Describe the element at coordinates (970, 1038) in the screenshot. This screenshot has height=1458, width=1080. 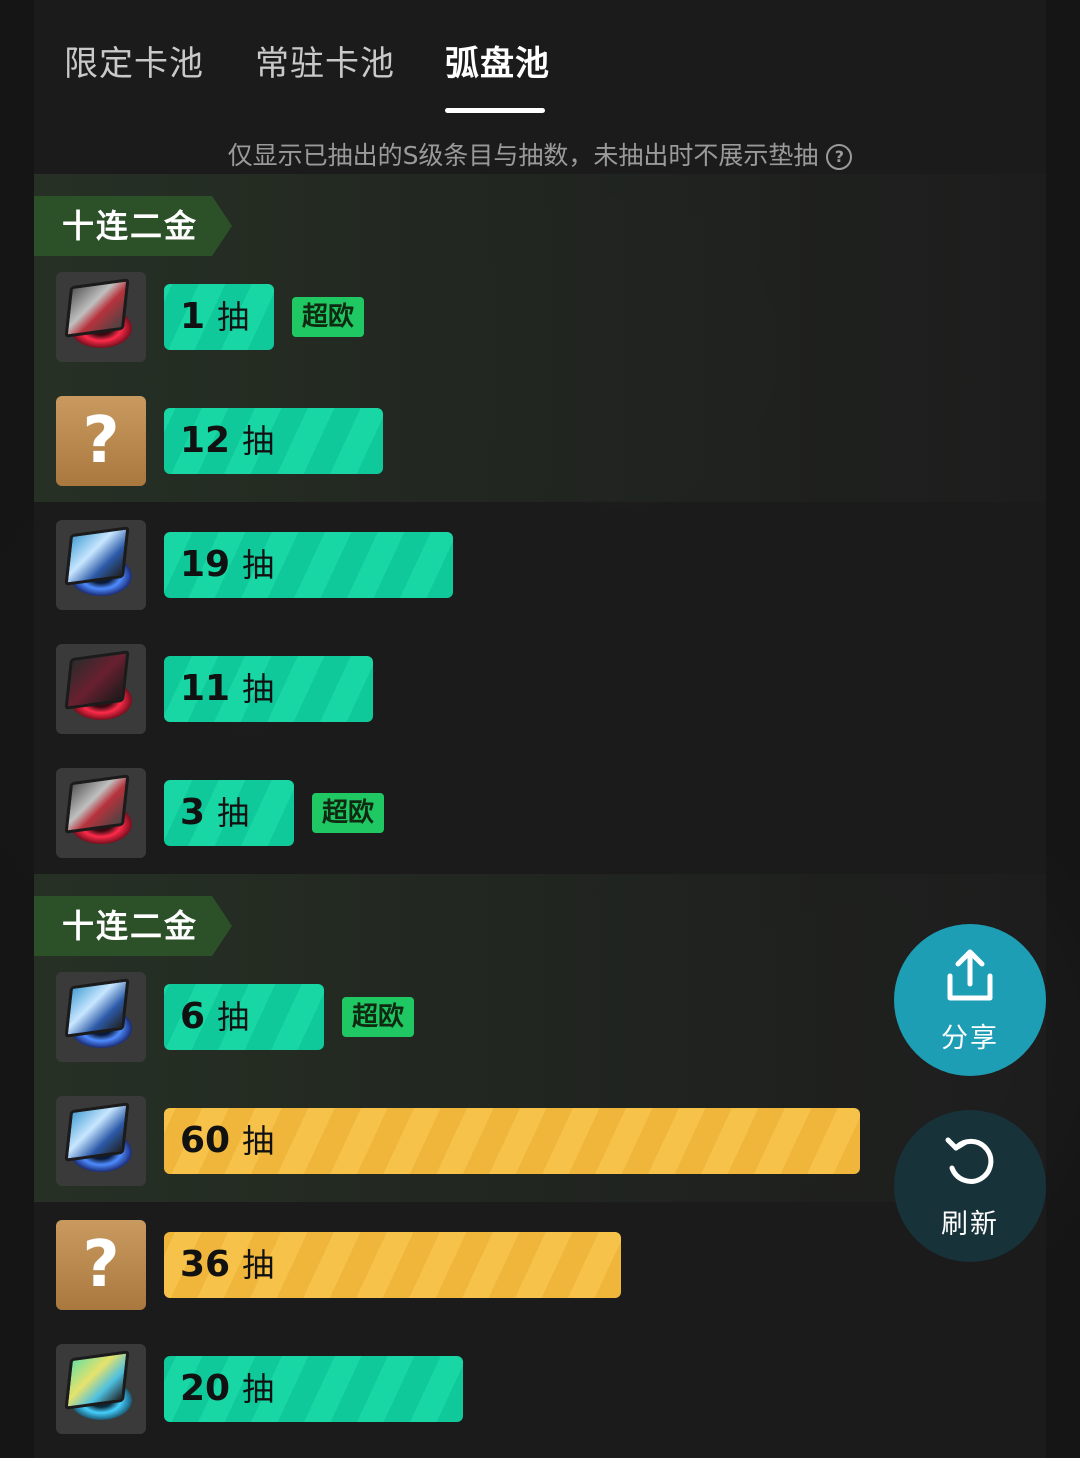
I see `share-label: 分享` at that location.